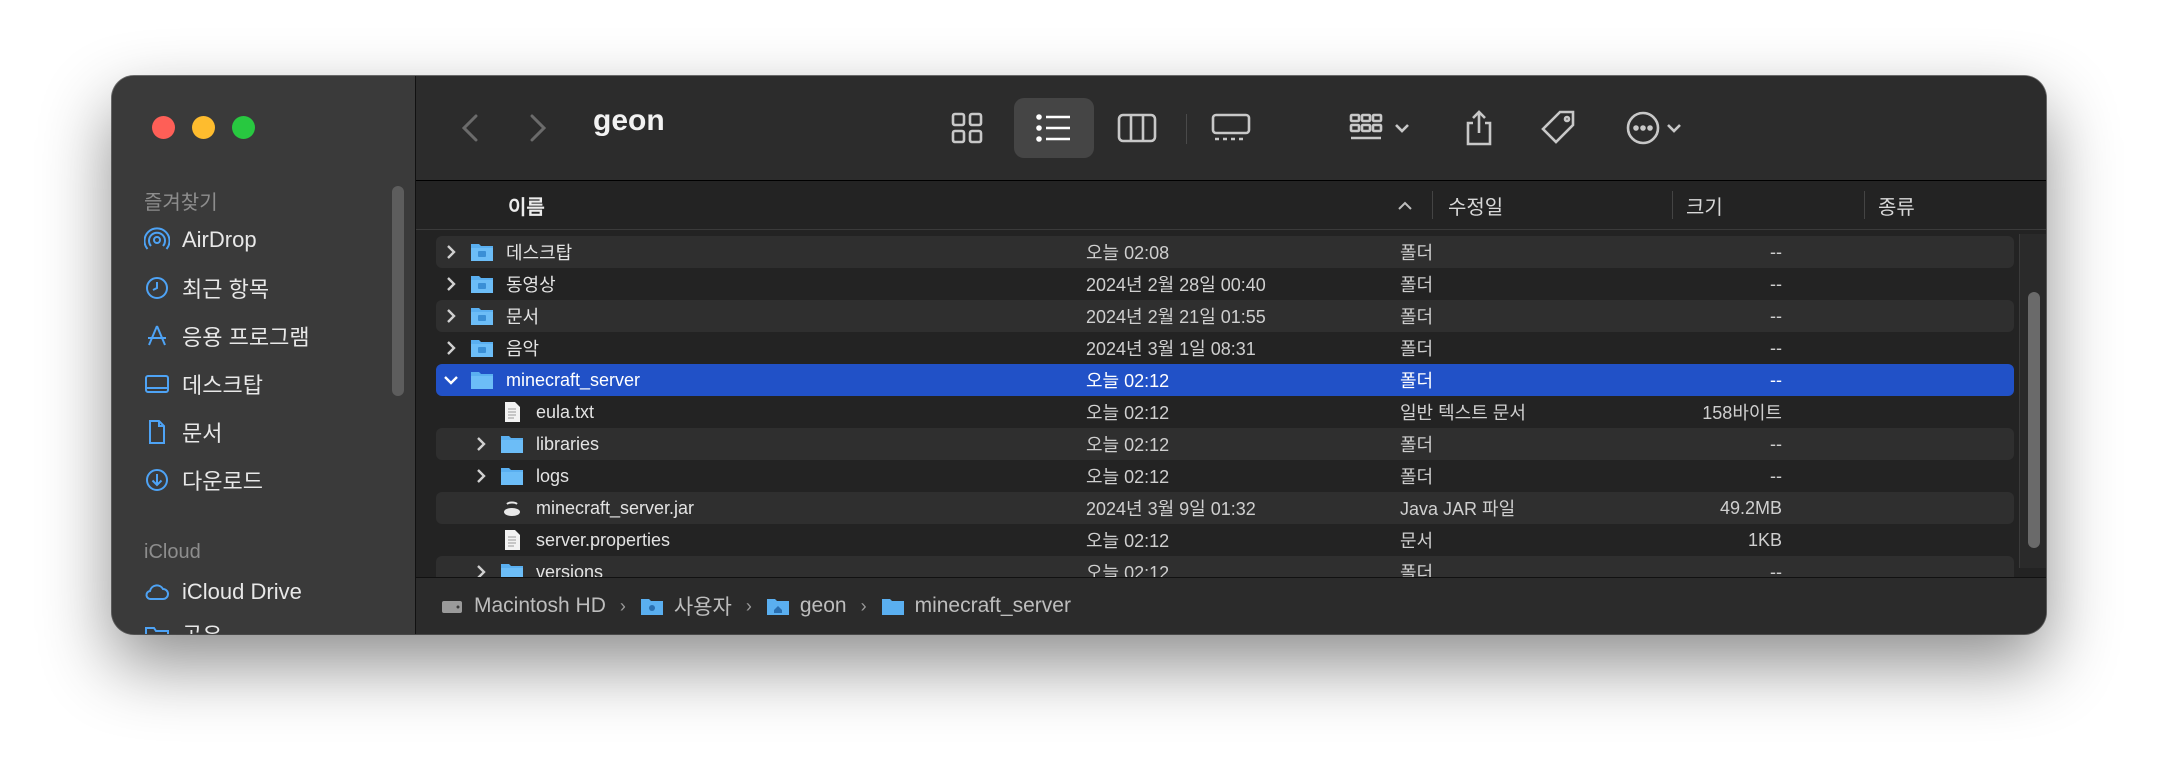 This screenshot has height=784, width=2158. I want to click on column-view-button, so click(1137, 128).